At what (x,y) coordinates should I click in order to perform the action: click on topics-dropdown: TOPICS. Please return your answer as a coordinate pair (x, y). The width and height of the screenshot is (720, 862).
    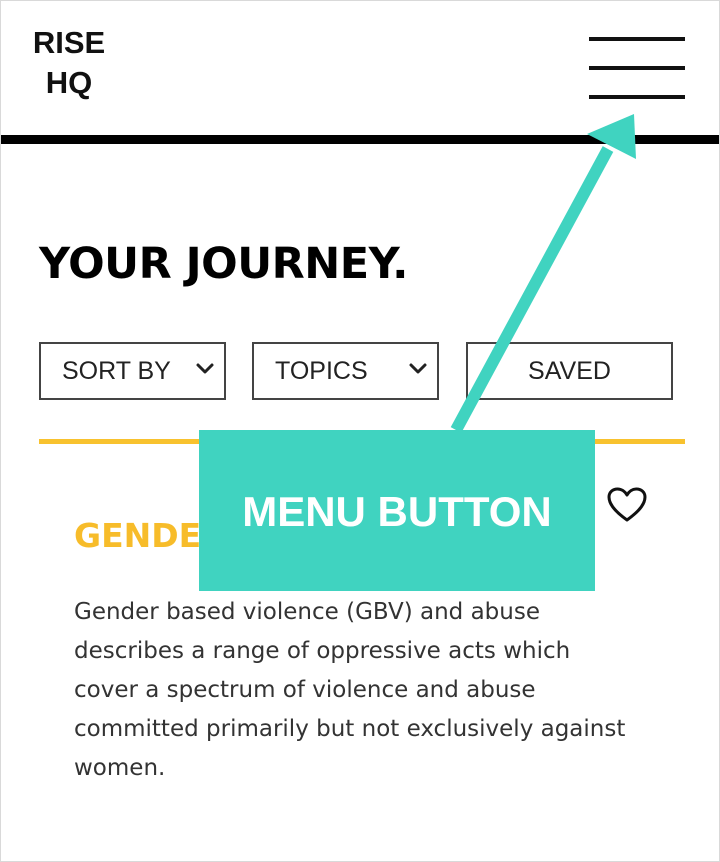
    Looking at the image, I should click on (345, 371).